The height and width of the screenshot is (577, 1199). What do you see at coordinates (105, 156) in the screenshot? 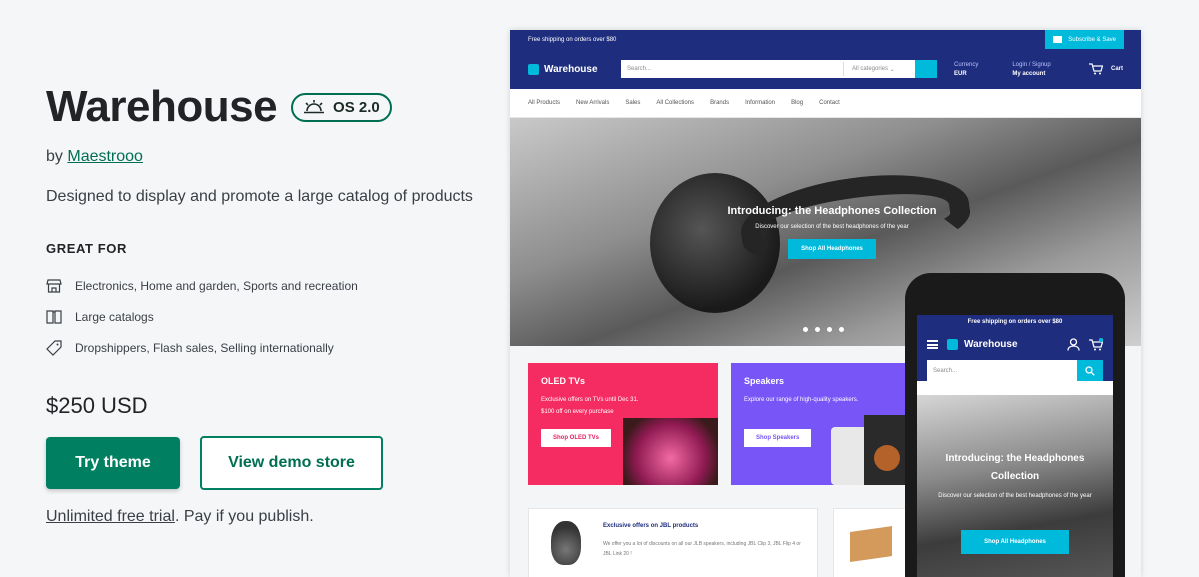
I see `author-link: Maestrooo` at bounding box center [105, 156].